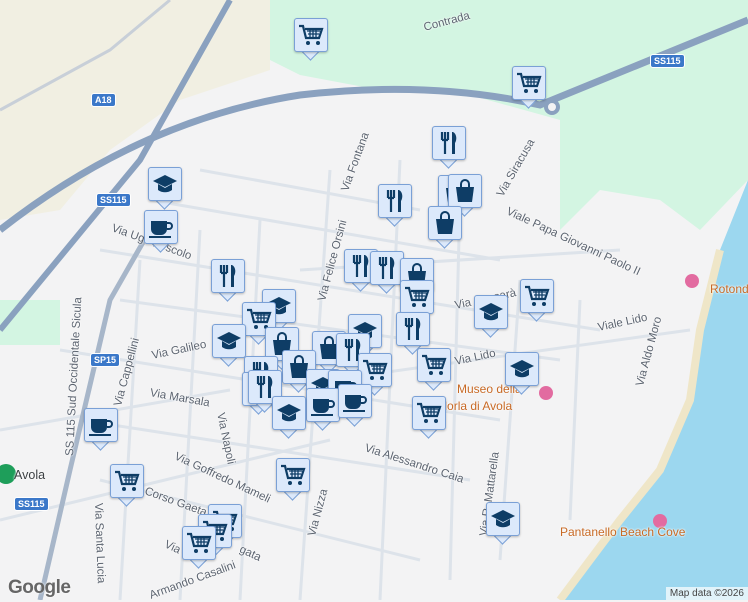 The image size is (748, 602). I want to click on poi-label: Rotonda, so click(729, 289).